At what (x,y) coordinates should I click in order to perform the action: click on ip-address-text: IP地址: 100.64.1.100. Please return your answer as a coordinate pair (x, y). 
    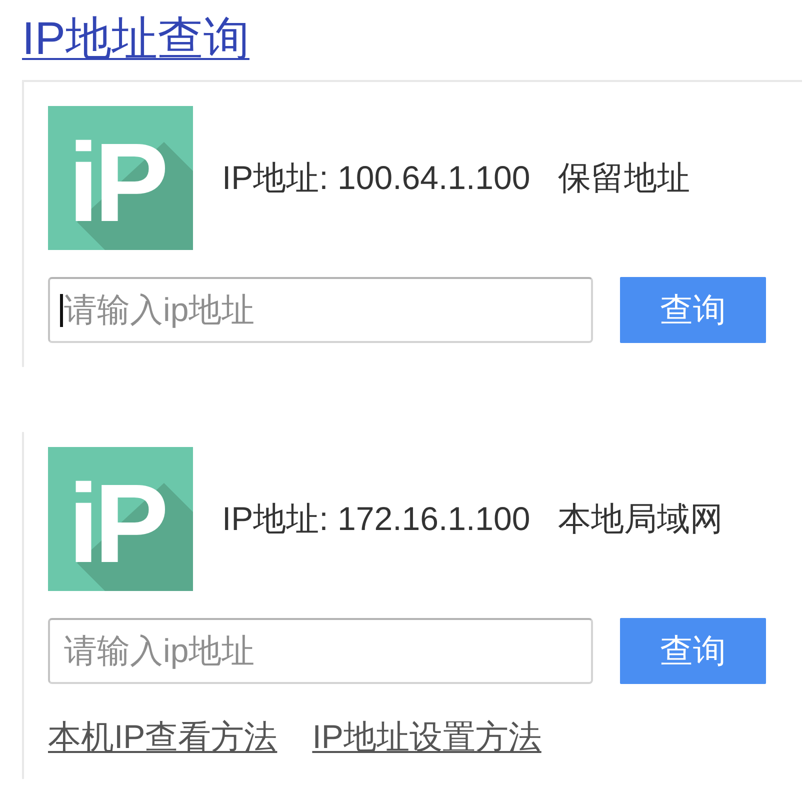
    Looking at the image, I should click on (376, 178).